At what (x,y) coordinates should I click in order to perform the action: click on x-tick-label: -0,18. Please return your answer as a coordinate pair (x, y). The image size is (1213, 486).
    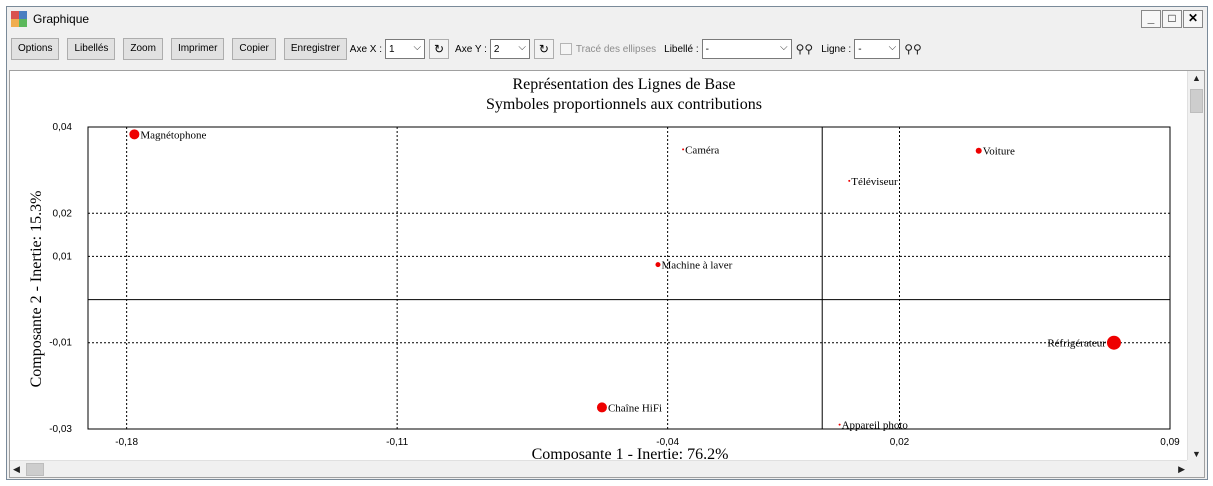
    Looking at the image, I should click on (126, 442).